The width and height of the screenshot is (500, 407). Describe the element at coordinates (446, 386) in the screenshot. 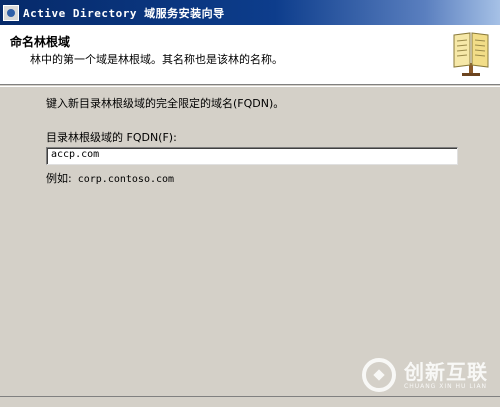

I see `watermark-small: CHUANG XIN HU LIAN` at that location.